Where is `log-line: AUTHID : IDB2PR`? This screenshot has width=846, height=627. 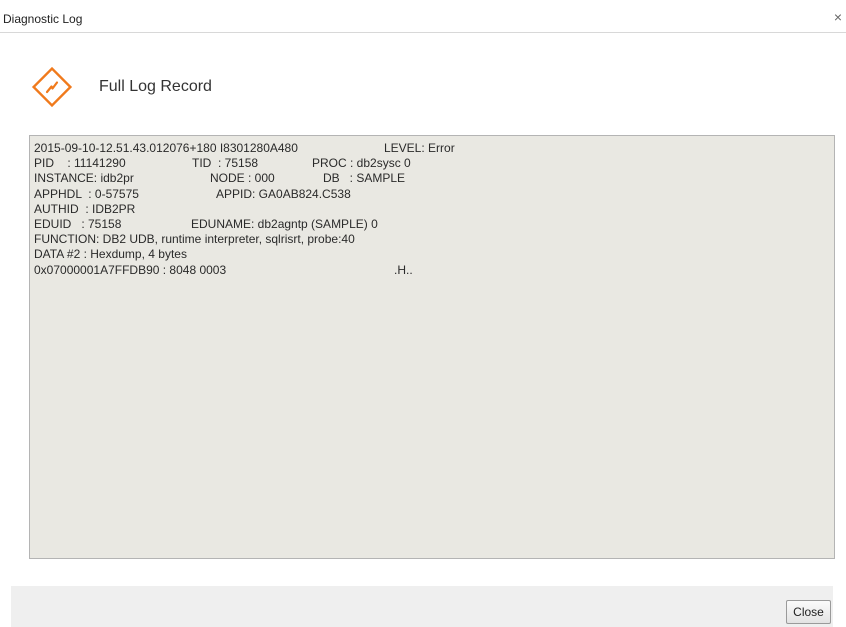
log-line: AUTHID : IDB2PR is located at coordinates (432, 209).